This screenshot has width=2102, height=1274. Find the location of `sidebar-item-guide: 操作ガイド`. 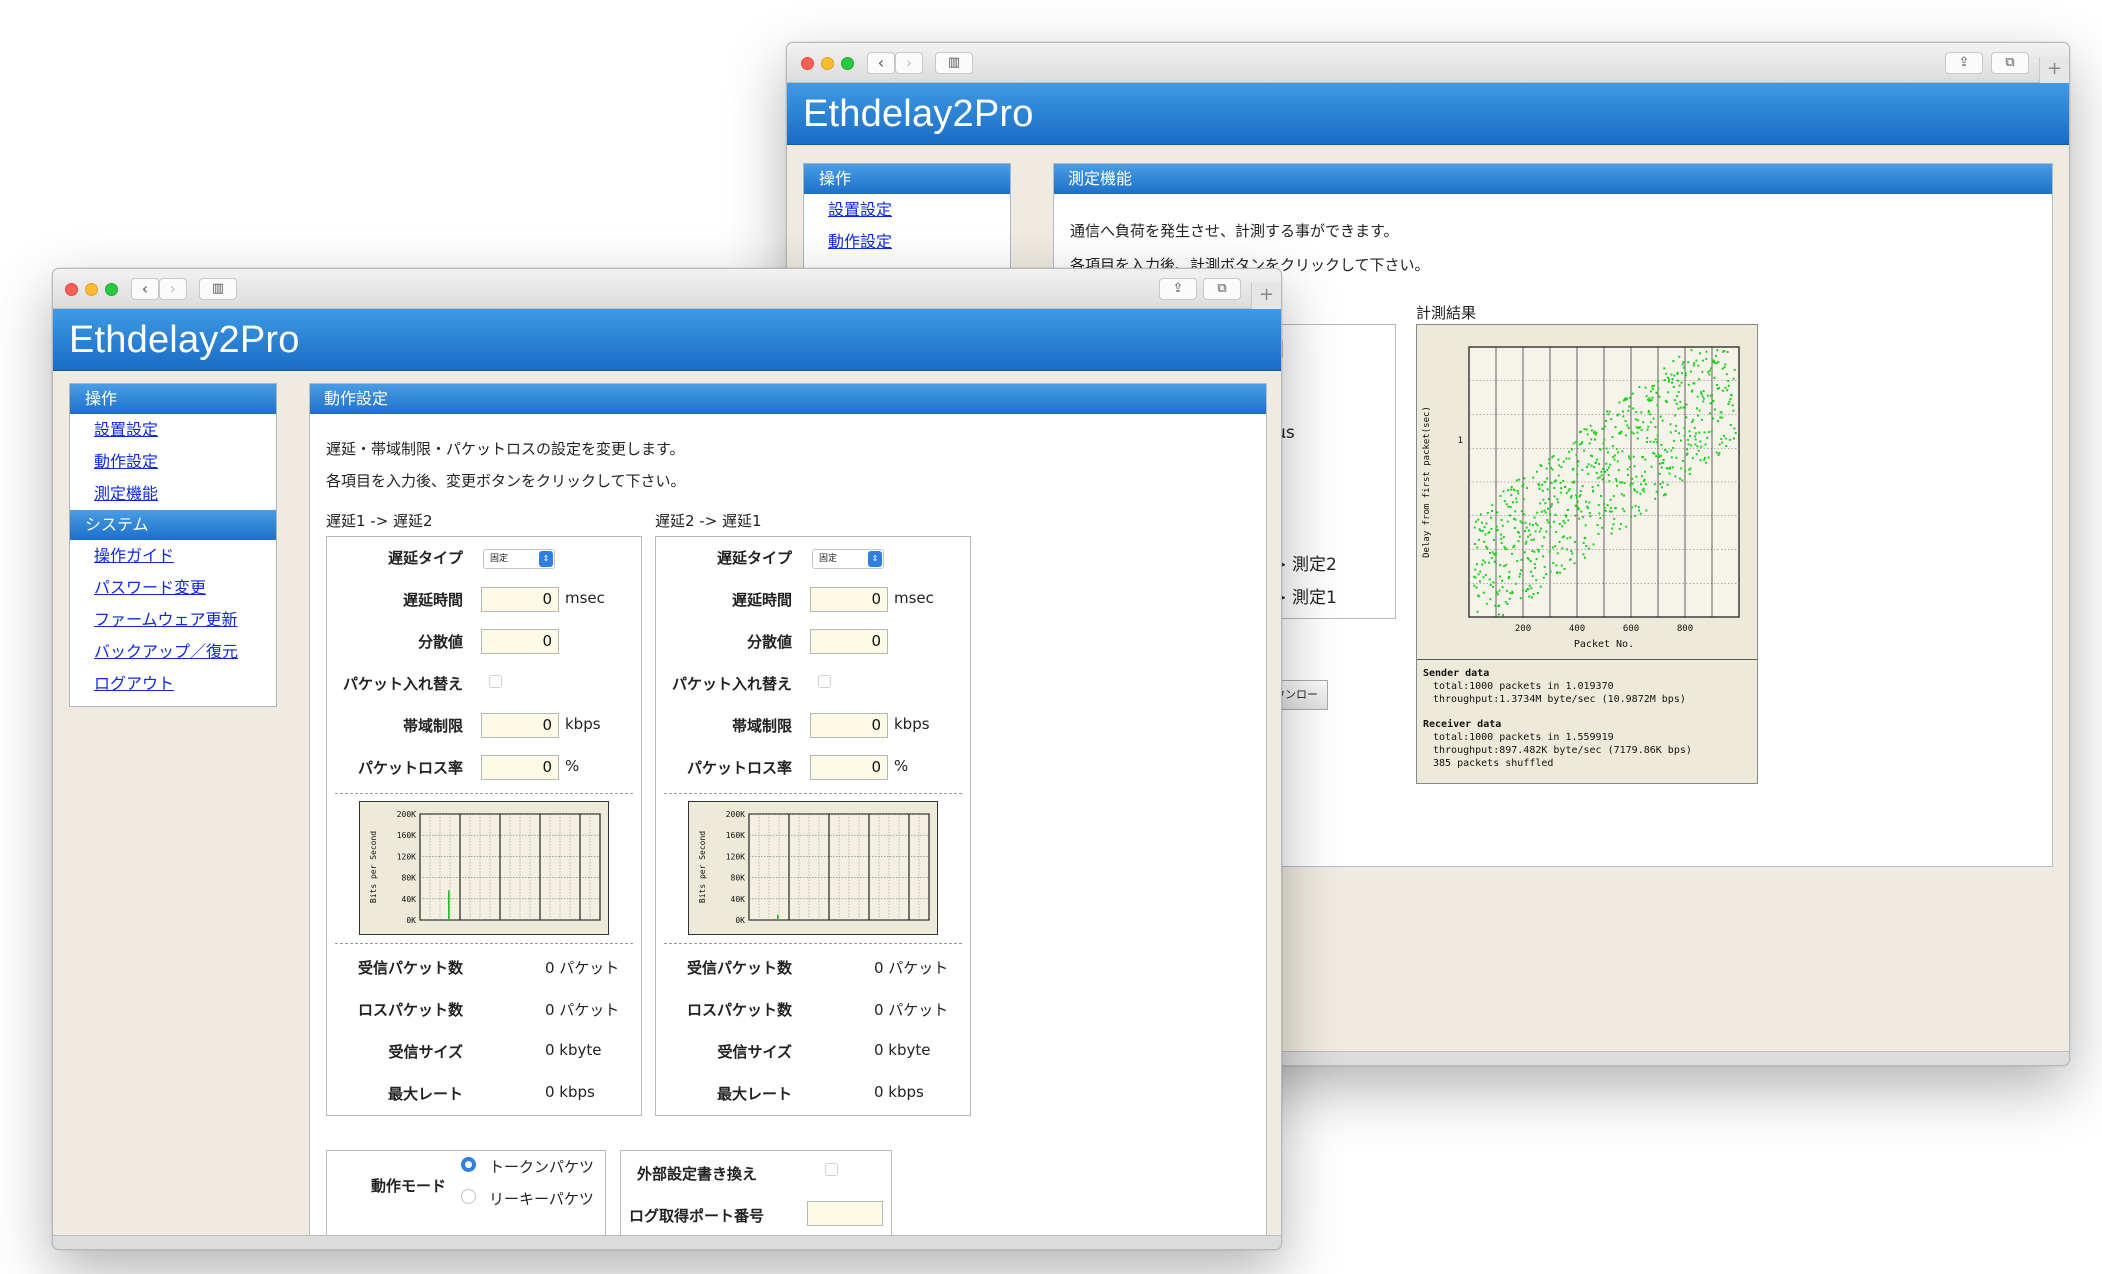

sidebar-item-guide: 操作ガイド is located at coordinates (173, 556).